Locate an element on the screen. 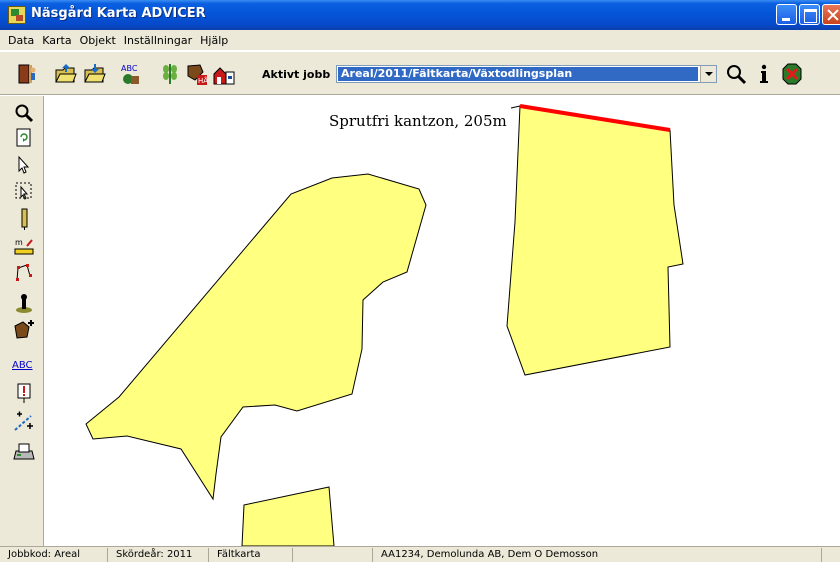 The image size is (840, 562). svg-text: HÅ is located at coordinates (203, 80).